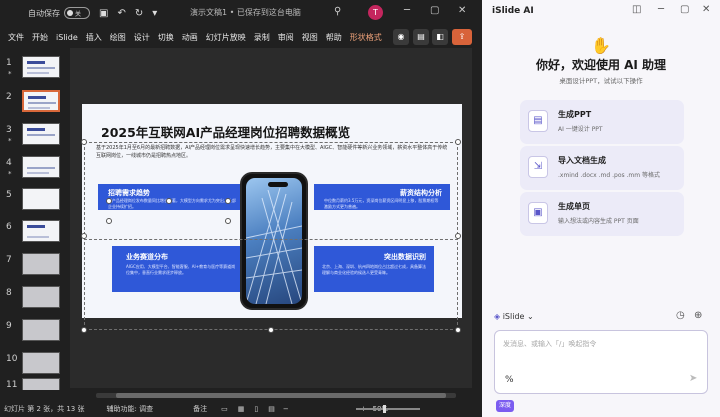  What do you see at coordinates (505, 406) in the screenshot?
I see `deep-mode-tag: 深度` at bounding box center [505, 406].